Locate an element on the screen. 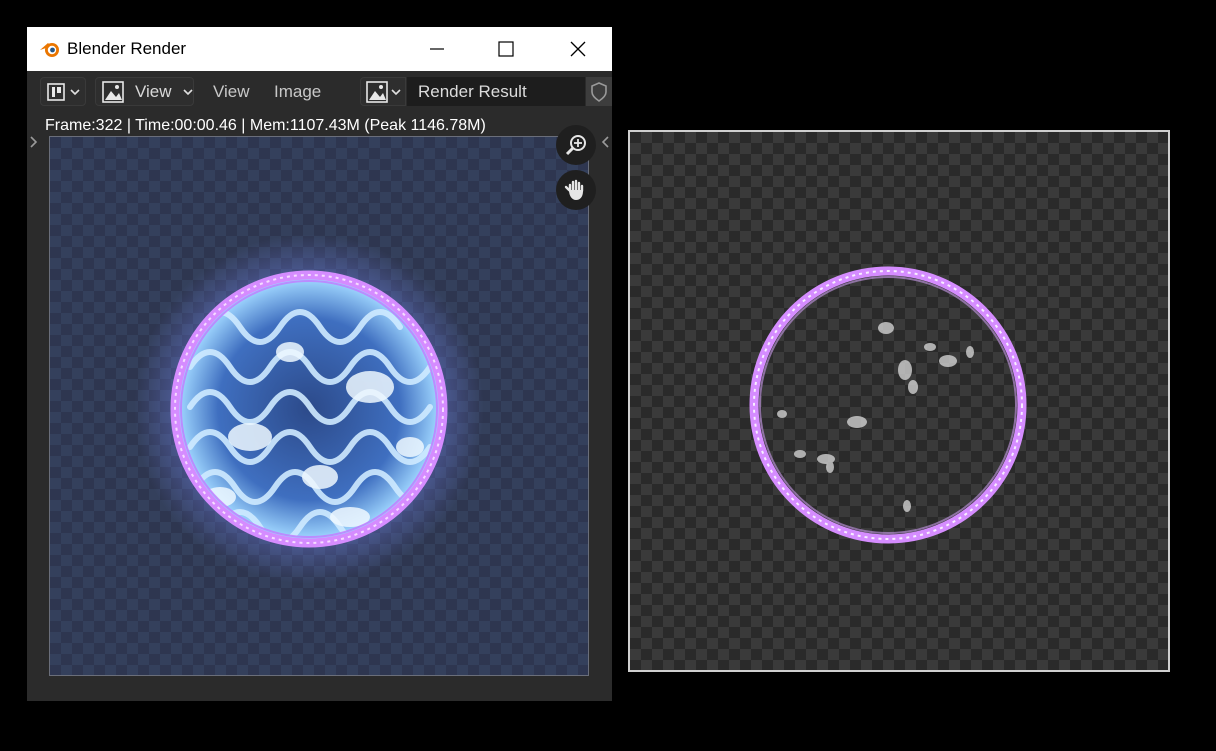  maximize-button is located at coordinates (506, 49).